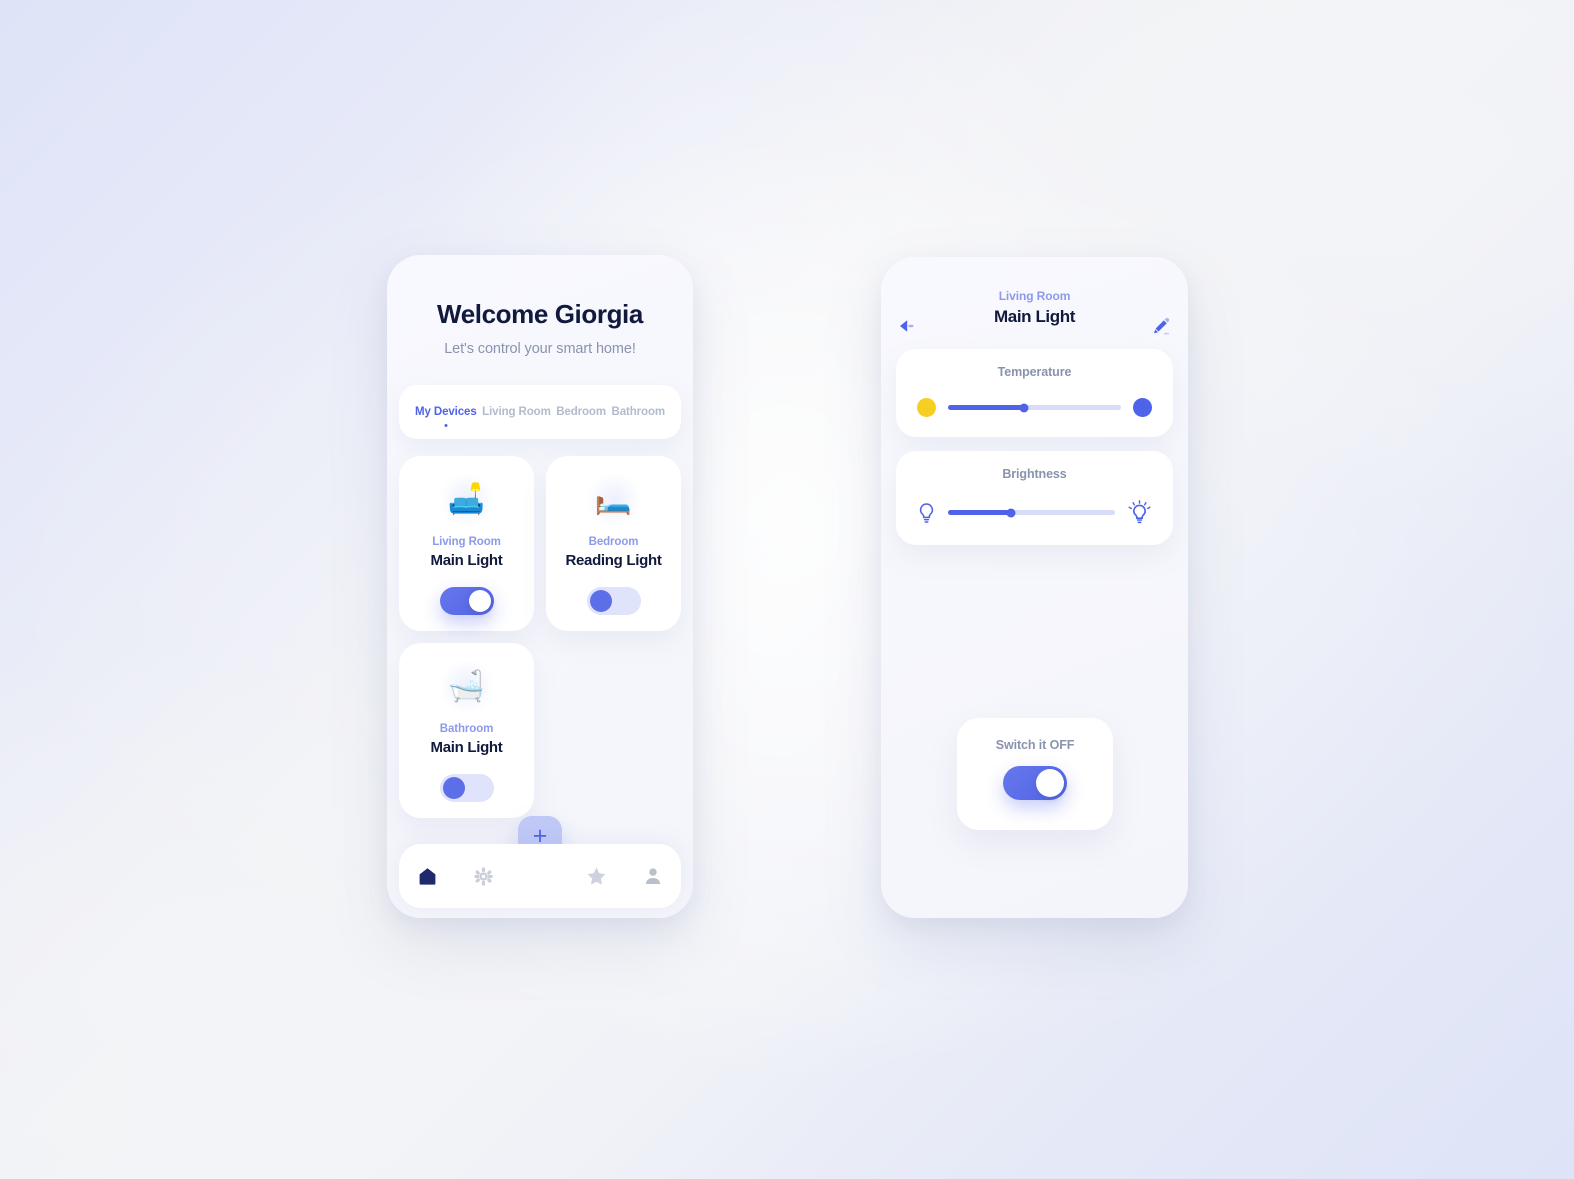  What do you see at coordinates (466, 687) in the screenshot?
I see `bathtub-icon: 🛁` at bounding box center [466, 687].